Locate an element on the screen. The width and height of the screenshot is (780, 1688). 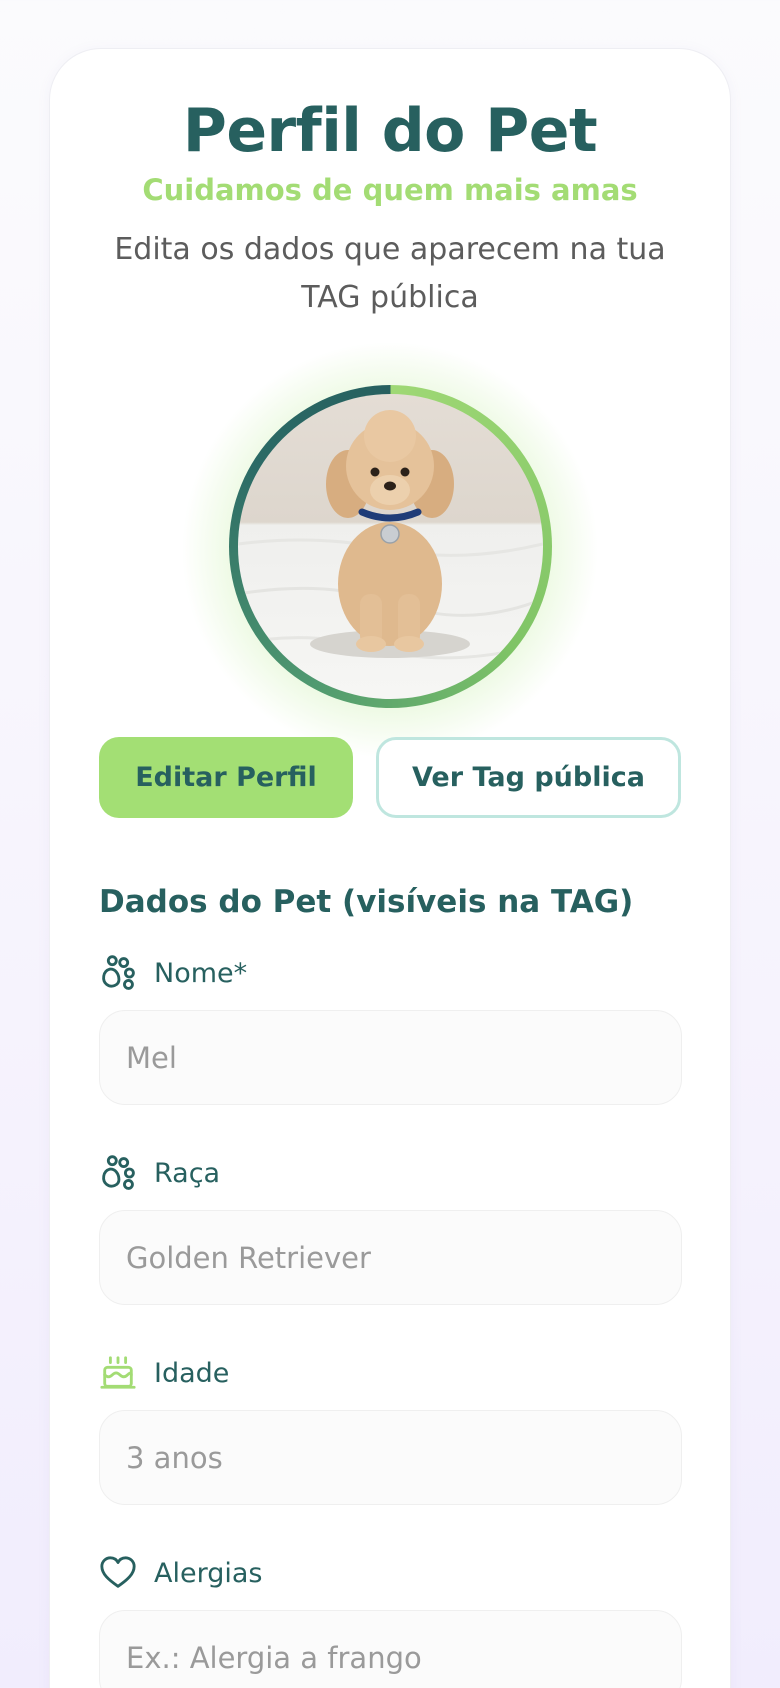
field-label-text: Alergias is located at coordinates (208, 1573).